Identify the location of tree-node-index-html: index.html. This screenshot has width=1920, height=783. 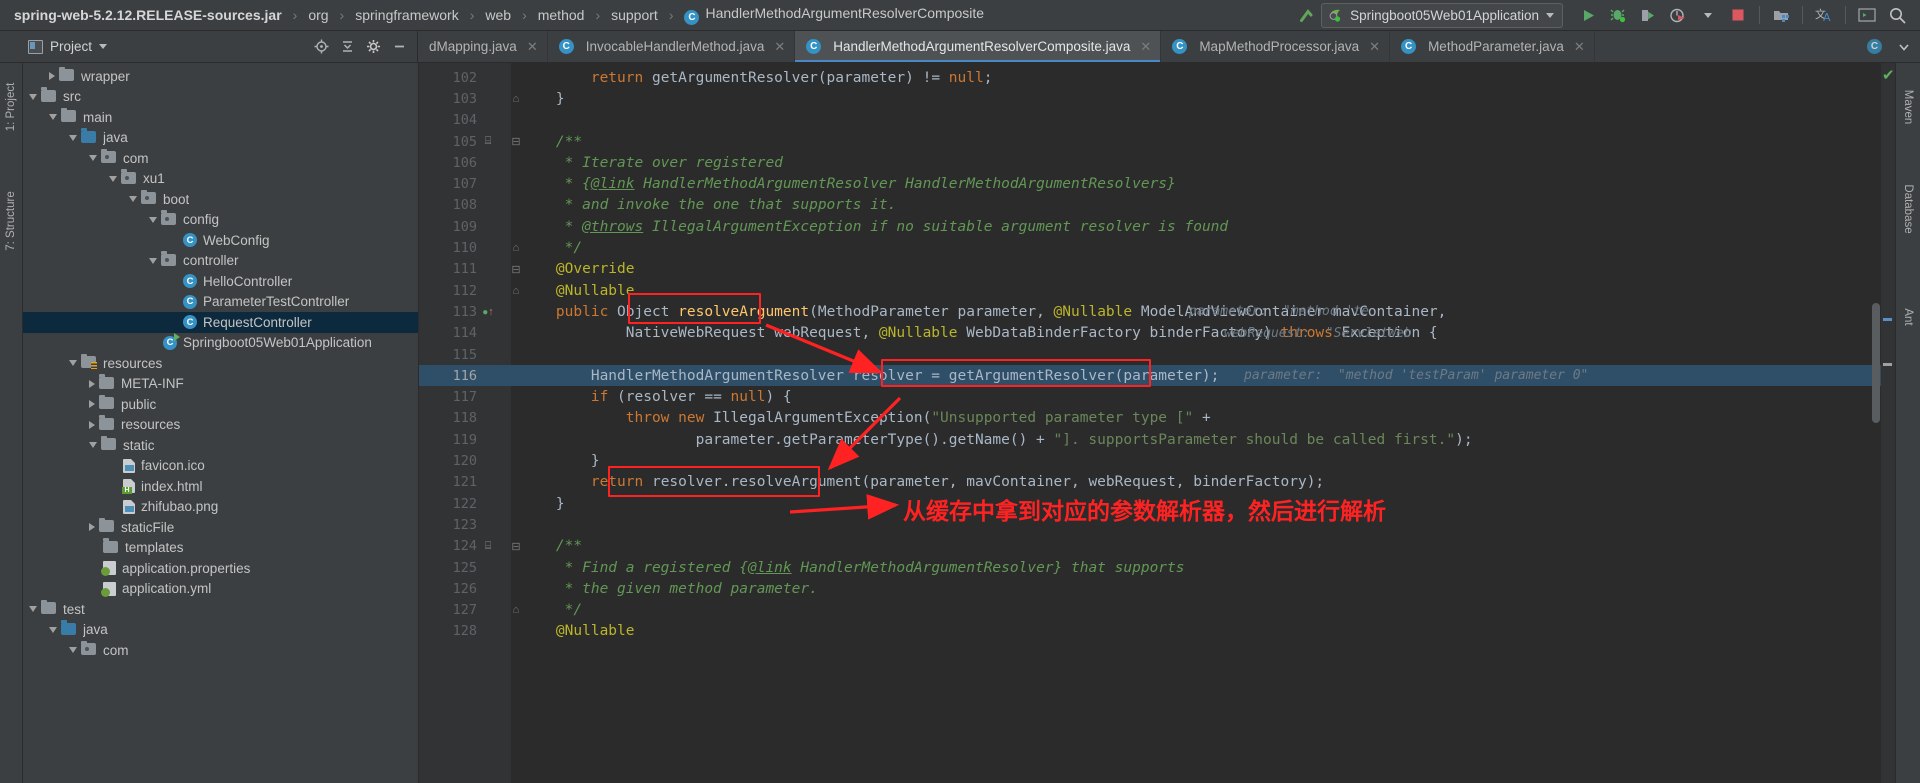
(220, 486).